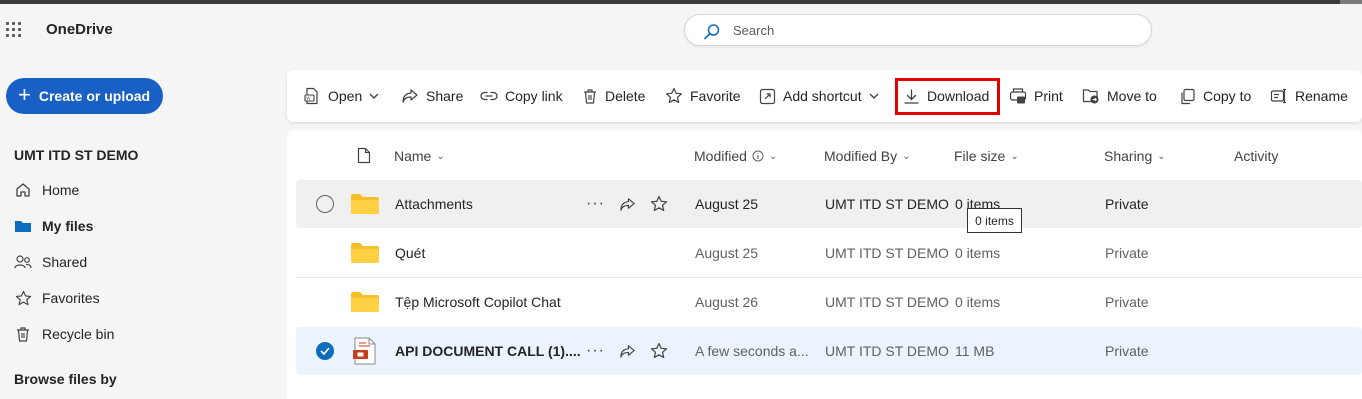 The image size is (1362, 399). I want to click on copy-link-button: Copy link, so click(521, 96).